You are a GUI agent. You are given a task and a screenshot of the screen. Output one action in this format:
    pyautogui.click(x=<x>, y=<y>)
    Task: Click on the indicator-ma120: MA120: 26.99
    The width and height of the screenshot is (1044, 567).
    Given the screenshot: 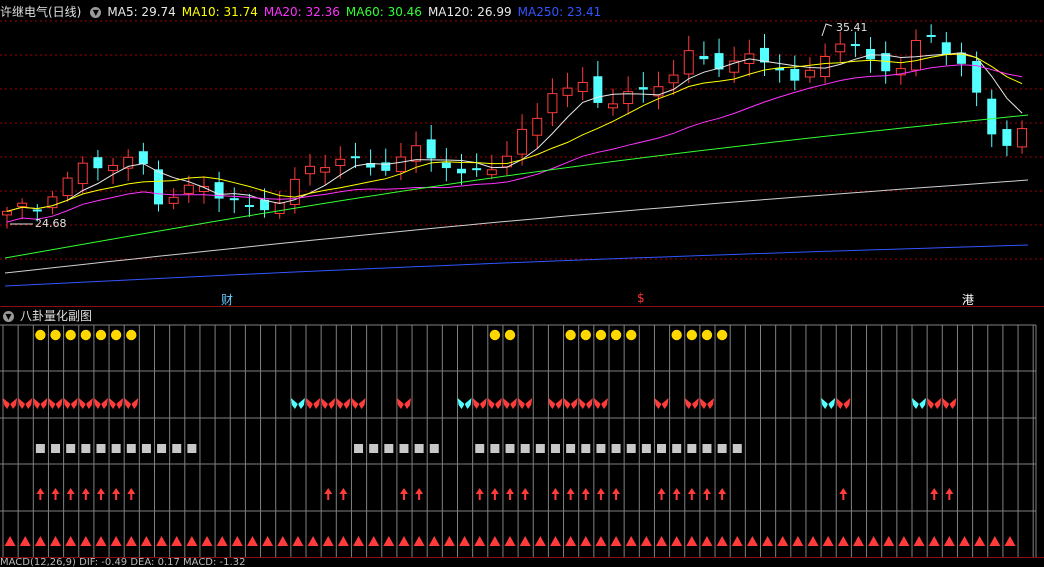 What is the action you would take?
    pyautogui.click(x=469, y=12)
    